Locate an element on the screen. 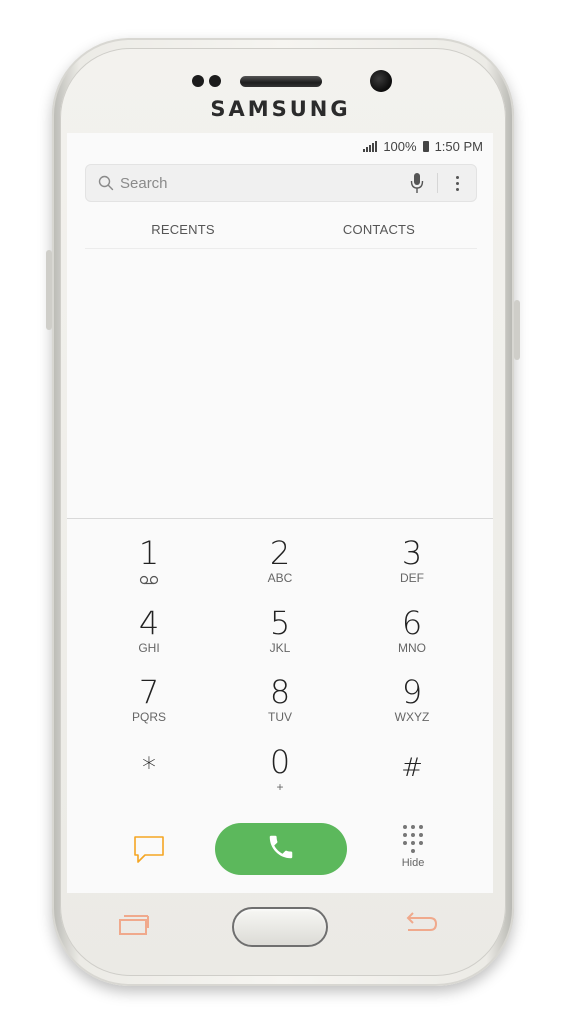  key-5: 5 JKL is located at coordinates (280, 638).